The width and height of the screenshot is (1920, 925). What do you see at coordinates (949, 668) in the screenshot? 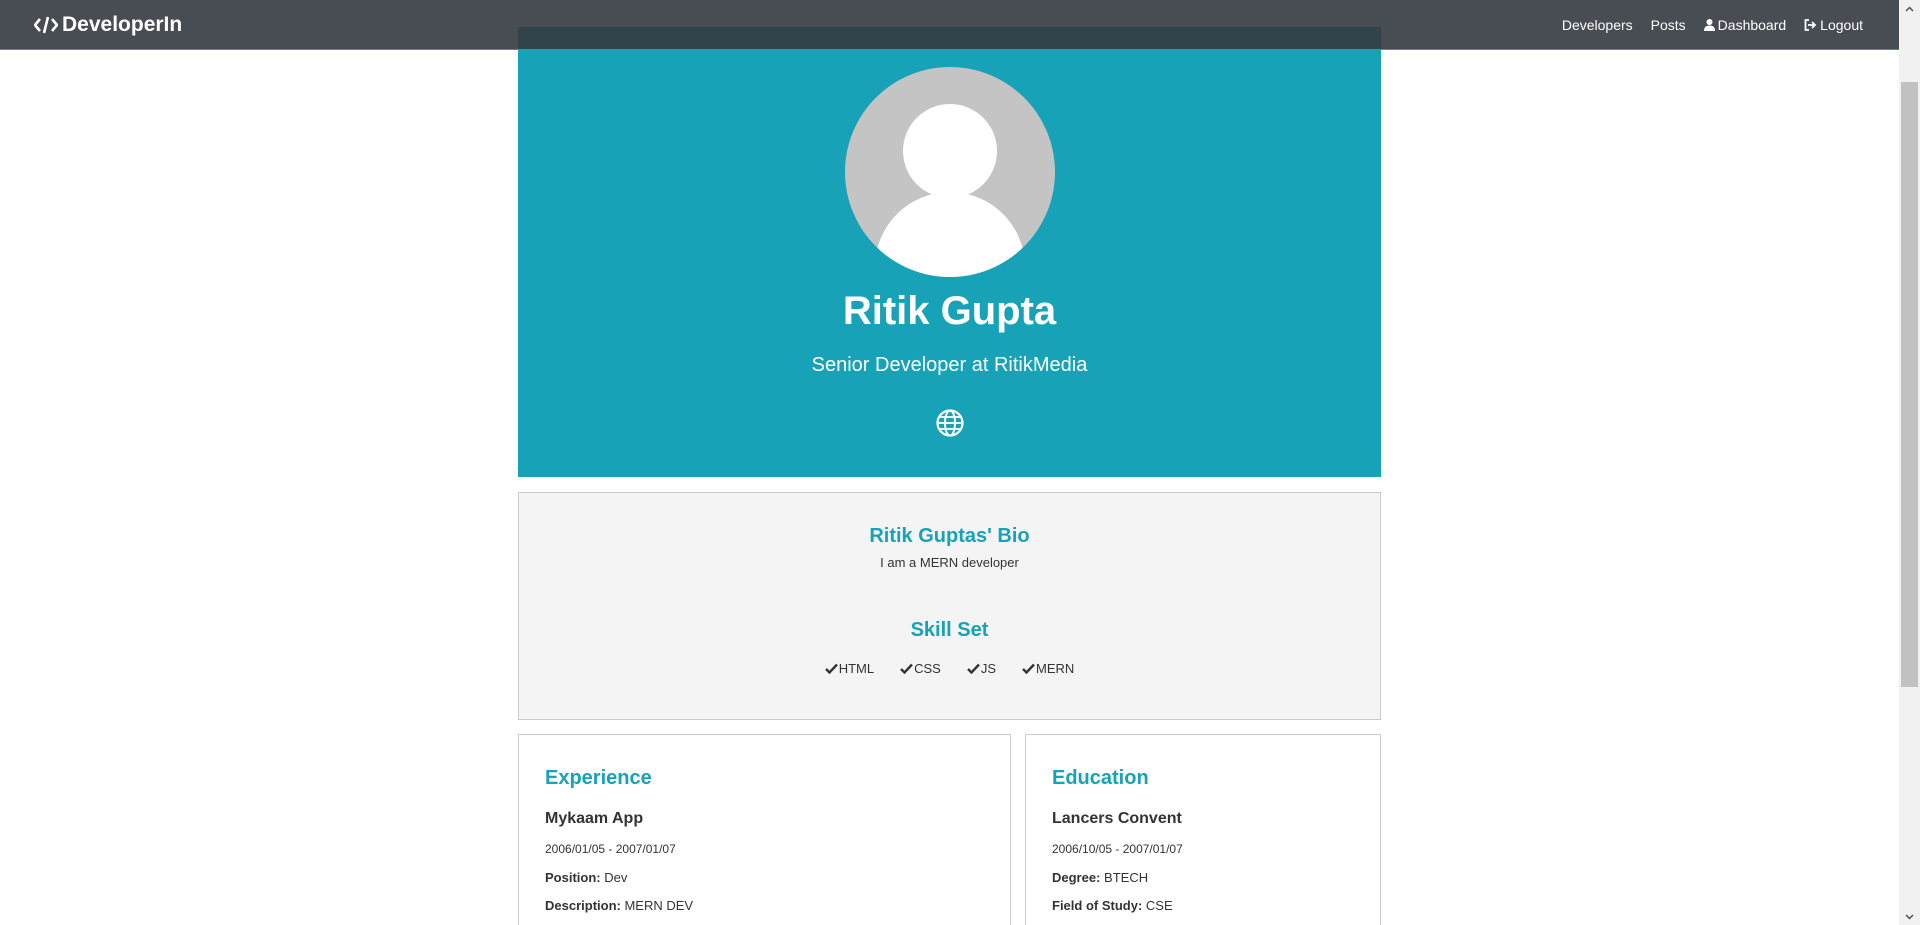
I see `skills-list: HTML CSS JS MERN` at bounding box center [949, 668].